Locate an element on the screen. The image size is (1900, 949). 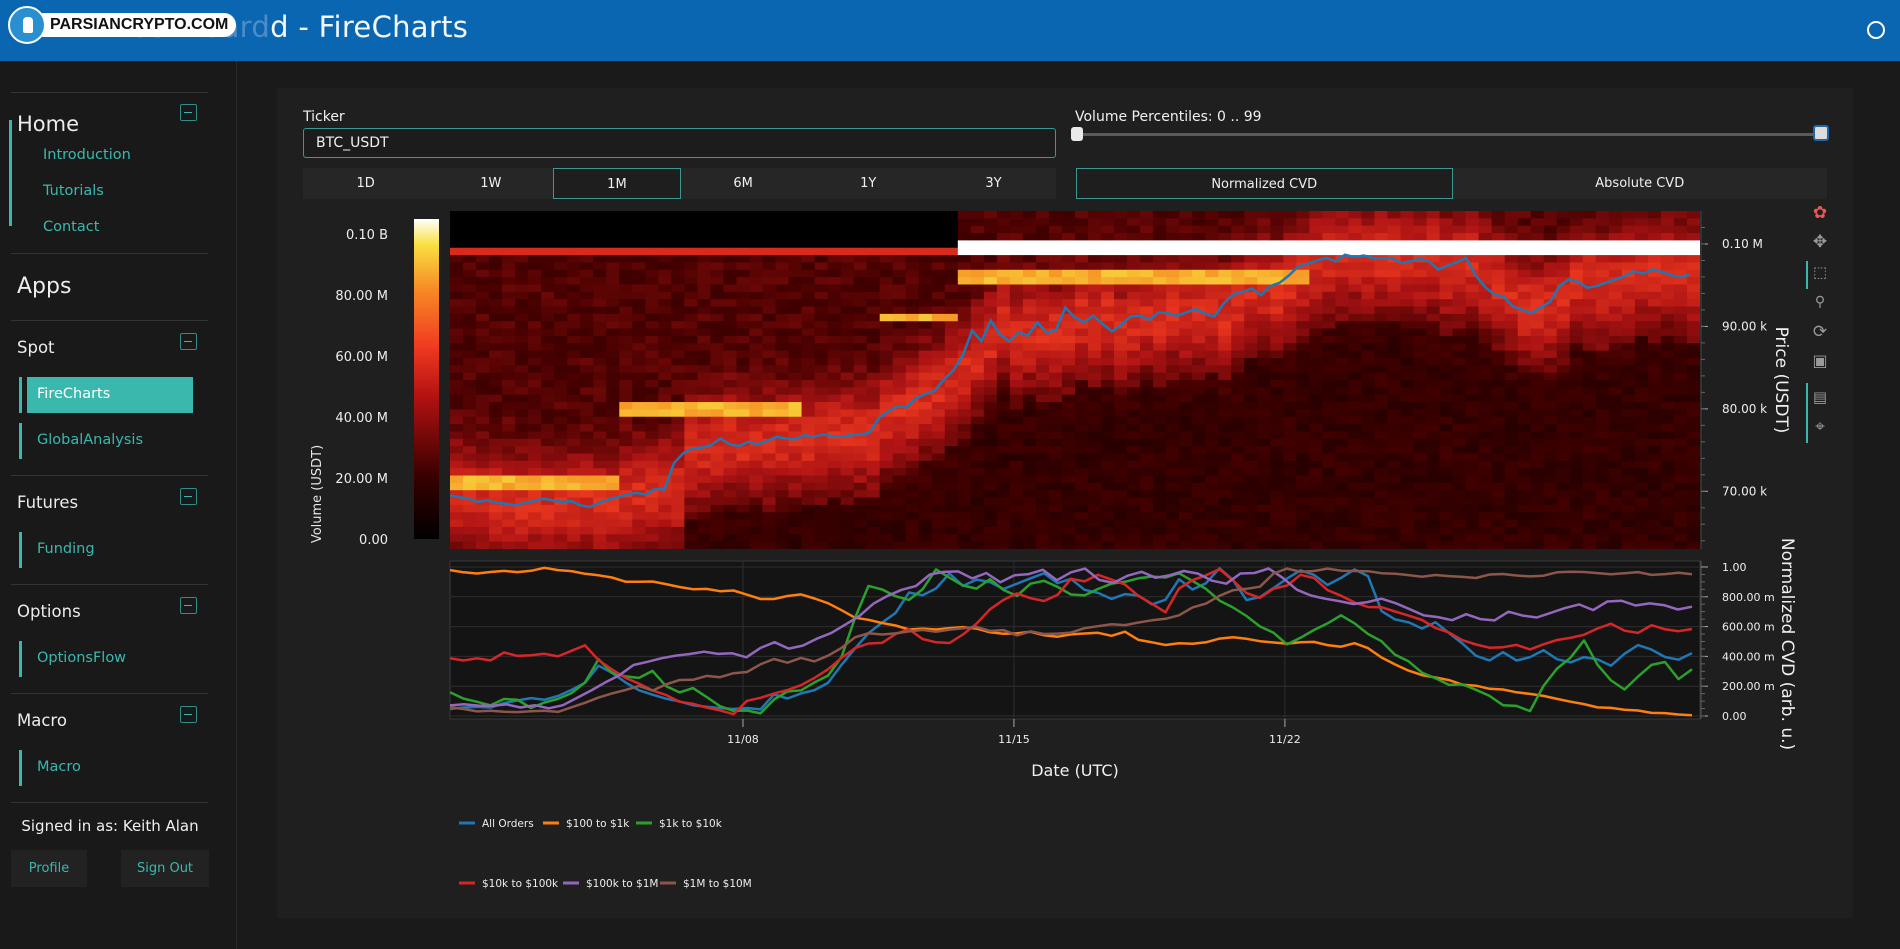
legend-item-label: $100 to $1k is located at coordinates (598, 824).